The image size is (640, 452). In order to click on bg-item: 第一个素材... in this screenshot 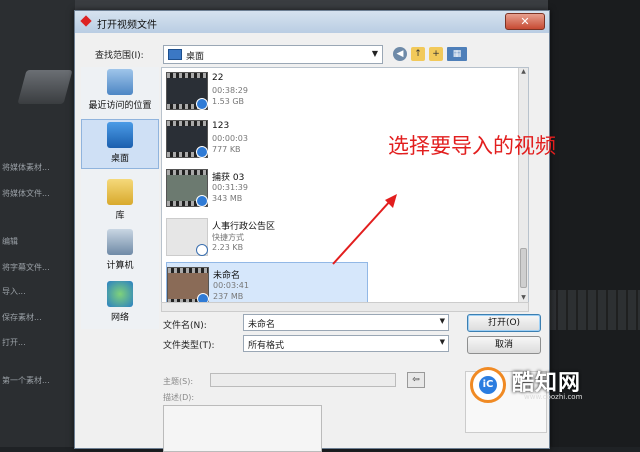, I will do `click(26, 380)`.